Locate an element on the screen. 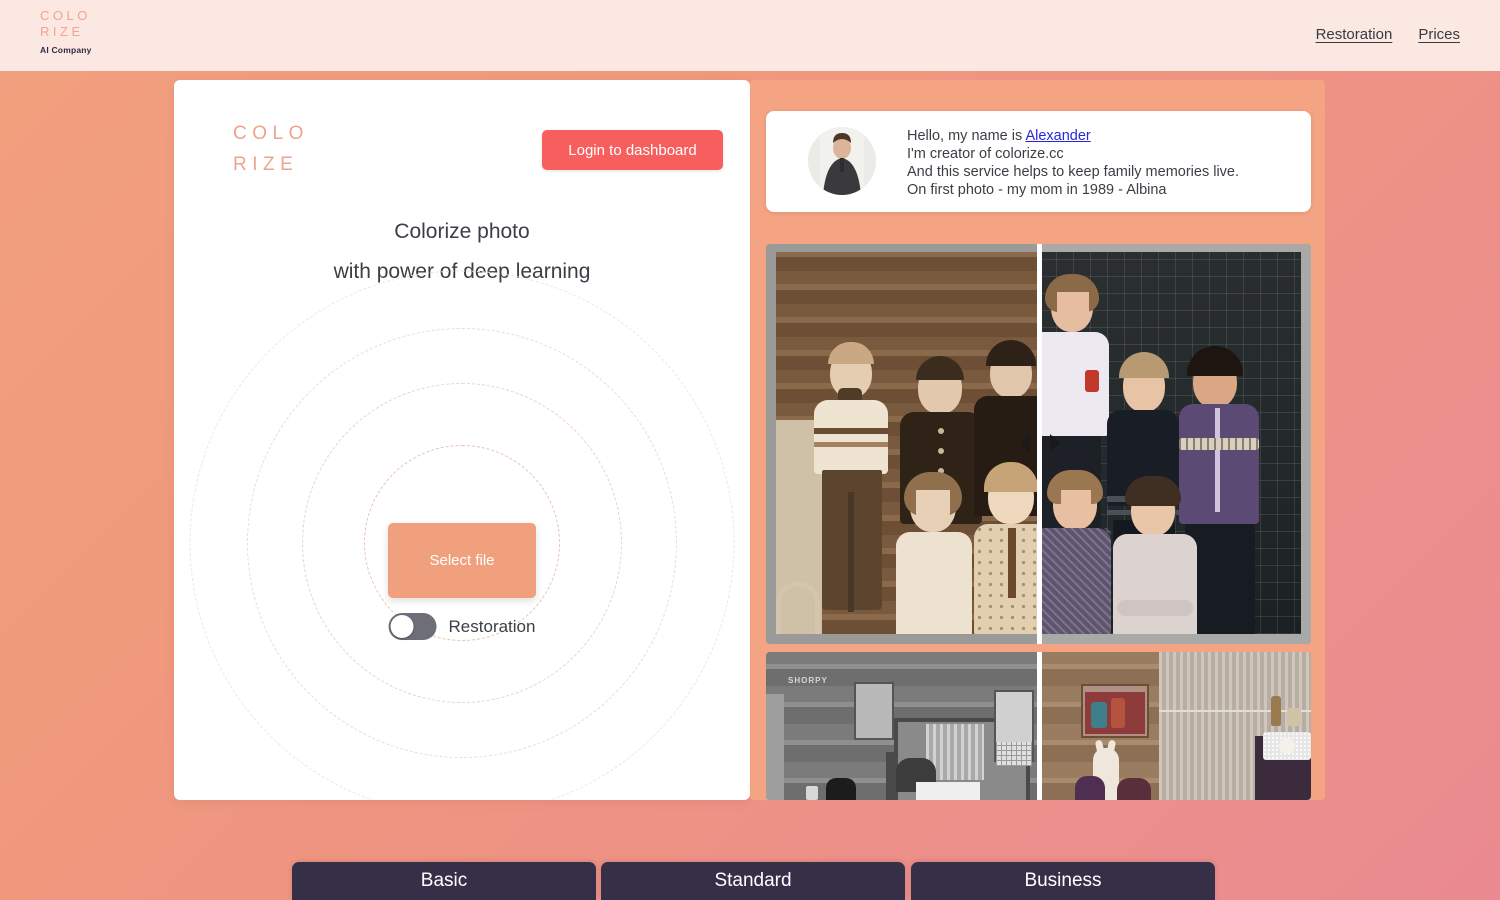 The image size is (1500, 900). pricing-card-standard: Standard is located at coordinates (753, 881).